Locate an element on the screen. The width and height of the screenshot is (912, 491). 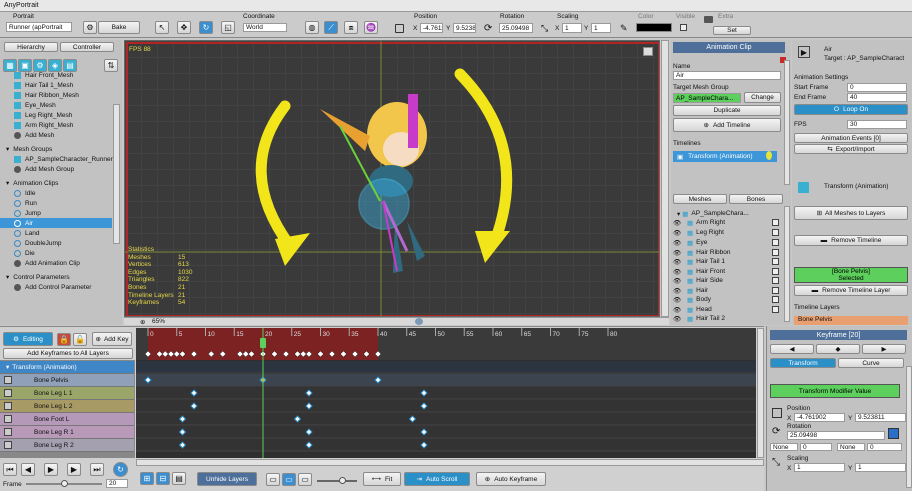
duplicate-button: Duplicate is located at coordinates (727, 110).